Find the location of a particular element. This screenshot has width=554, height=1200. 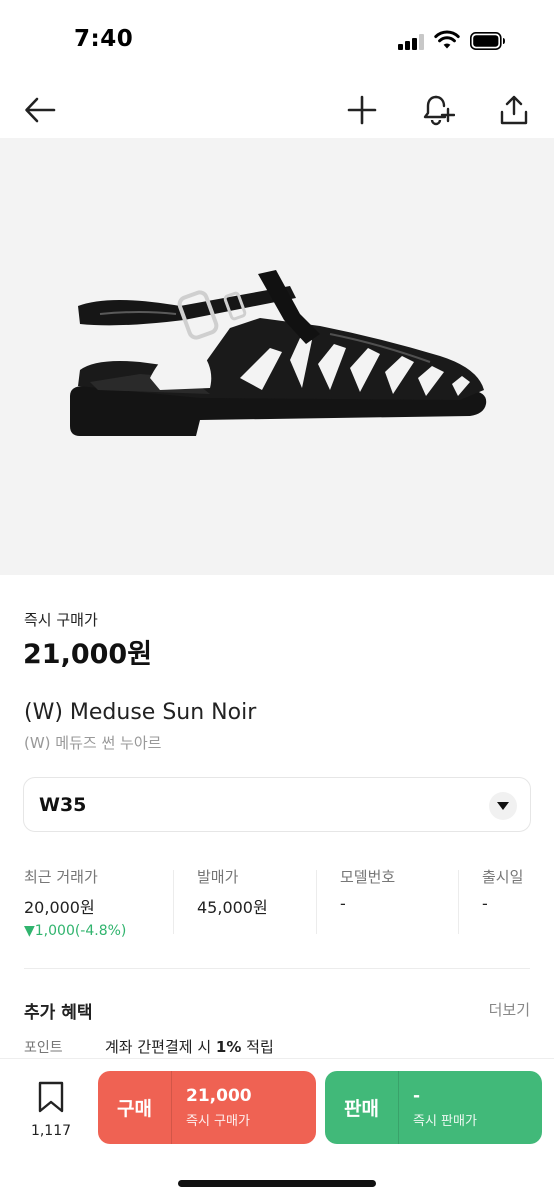

info-label: 출시일 is located at coordinates (503, 877).